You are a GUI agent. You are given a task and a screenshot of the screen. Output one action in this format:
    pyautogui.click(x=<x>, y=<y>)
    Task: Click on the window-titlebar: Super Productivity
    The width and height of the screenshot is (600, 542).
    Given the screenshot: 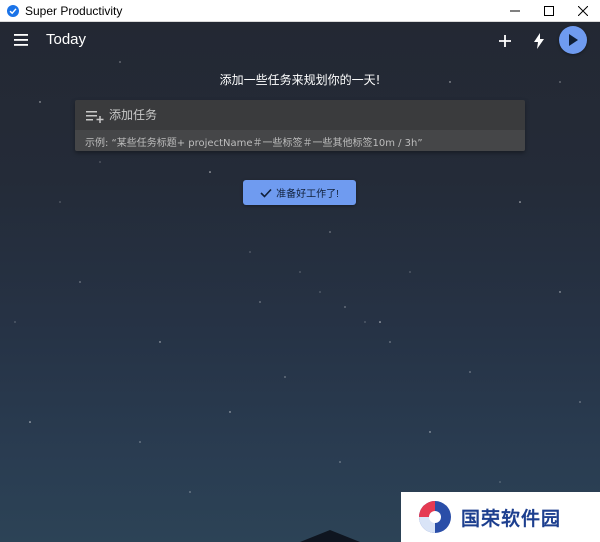 What is the action you would take?
    pyautogui.click(x=300, y=11)
    